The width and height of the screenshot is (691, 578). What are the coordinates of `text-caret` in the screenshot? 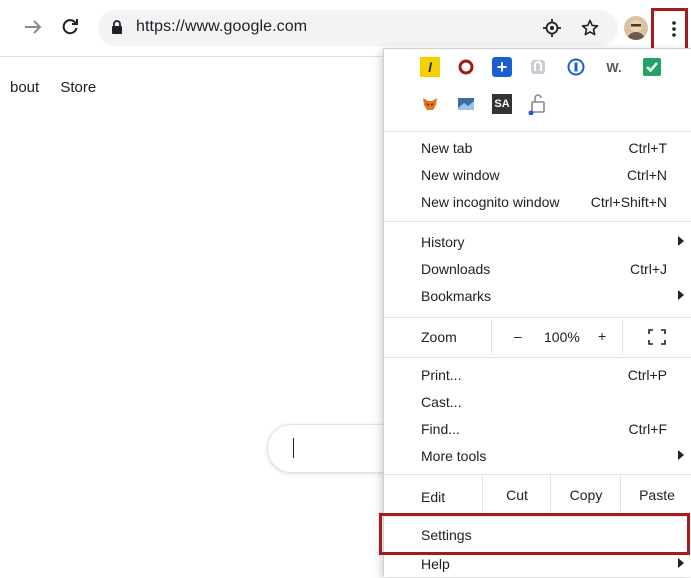 It's located at (293, 448).